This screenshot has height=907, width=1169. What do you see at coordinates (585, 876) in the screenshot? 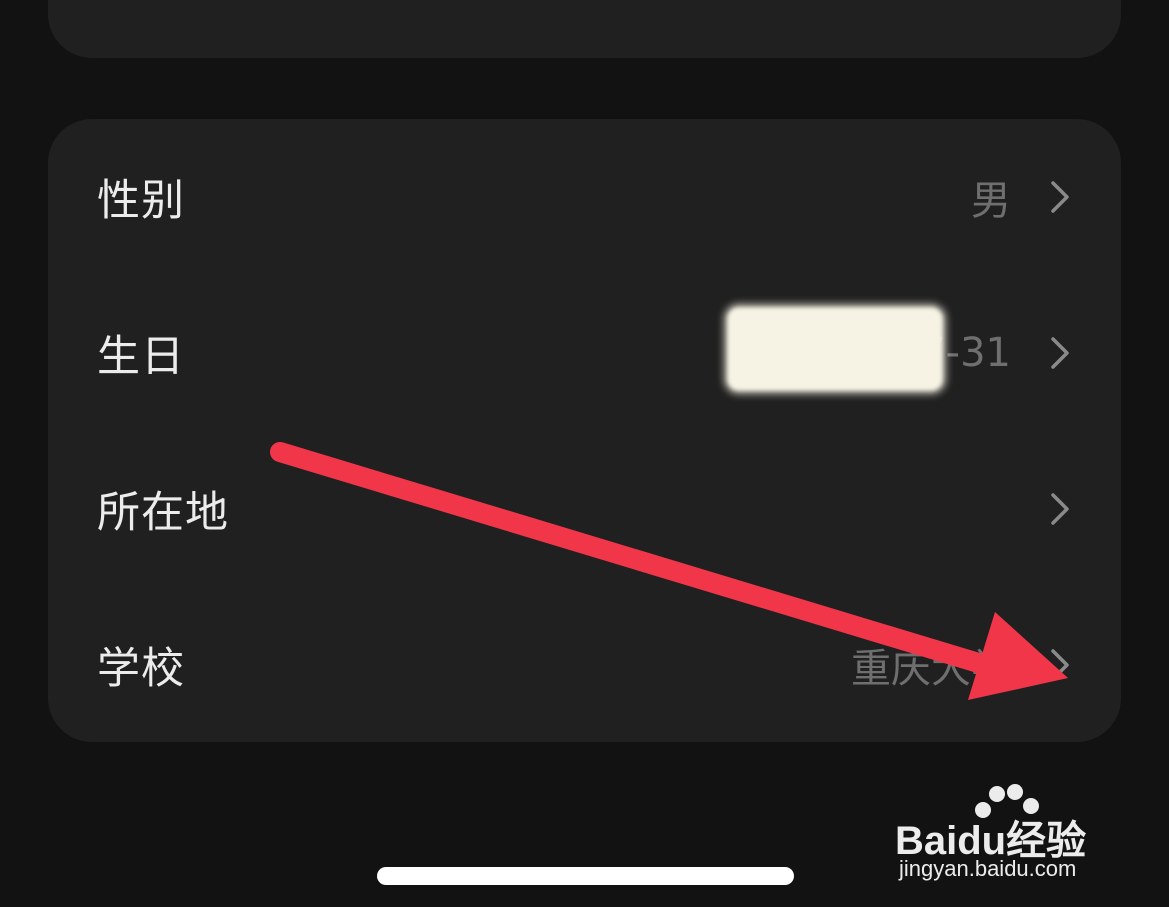
I see `home-indicator` at bounding box center [585, 876].